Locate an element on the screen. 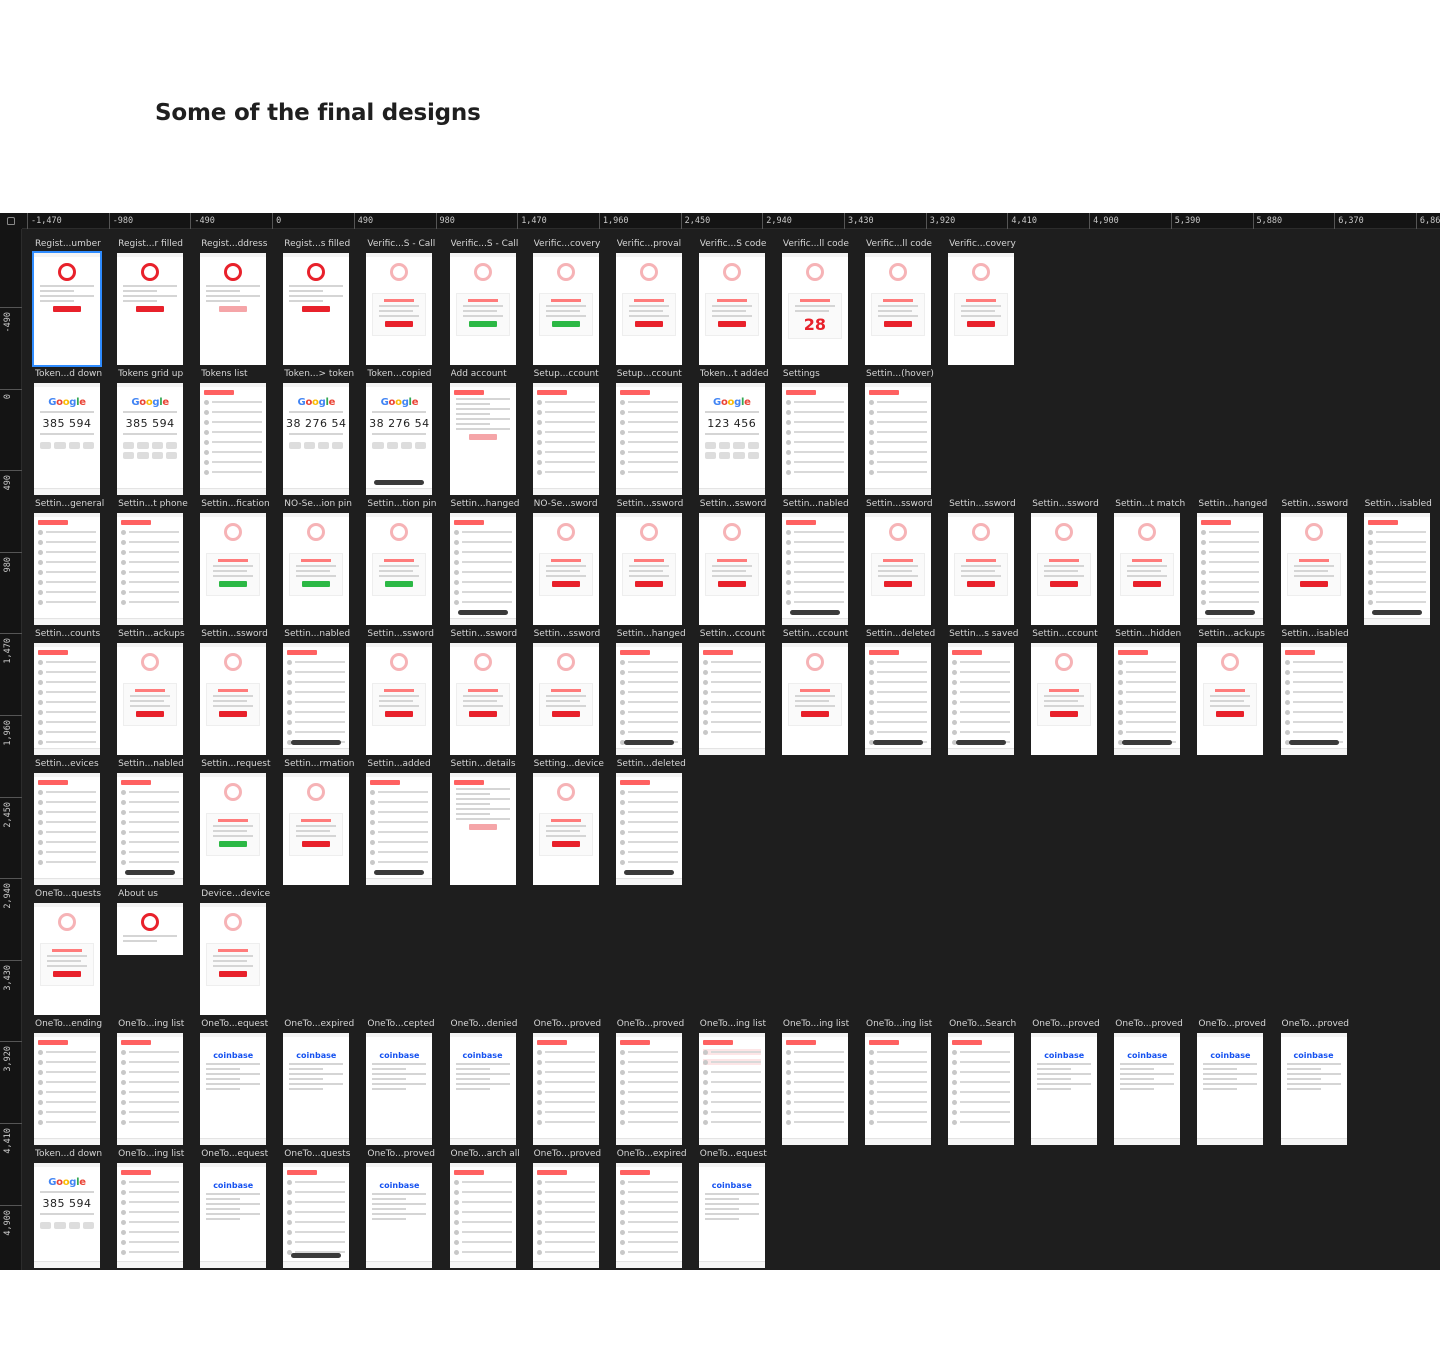 The height and width of the screenshot is (1370, 1440). artboard: Google 123 456 is located at coordinates (731, 439).